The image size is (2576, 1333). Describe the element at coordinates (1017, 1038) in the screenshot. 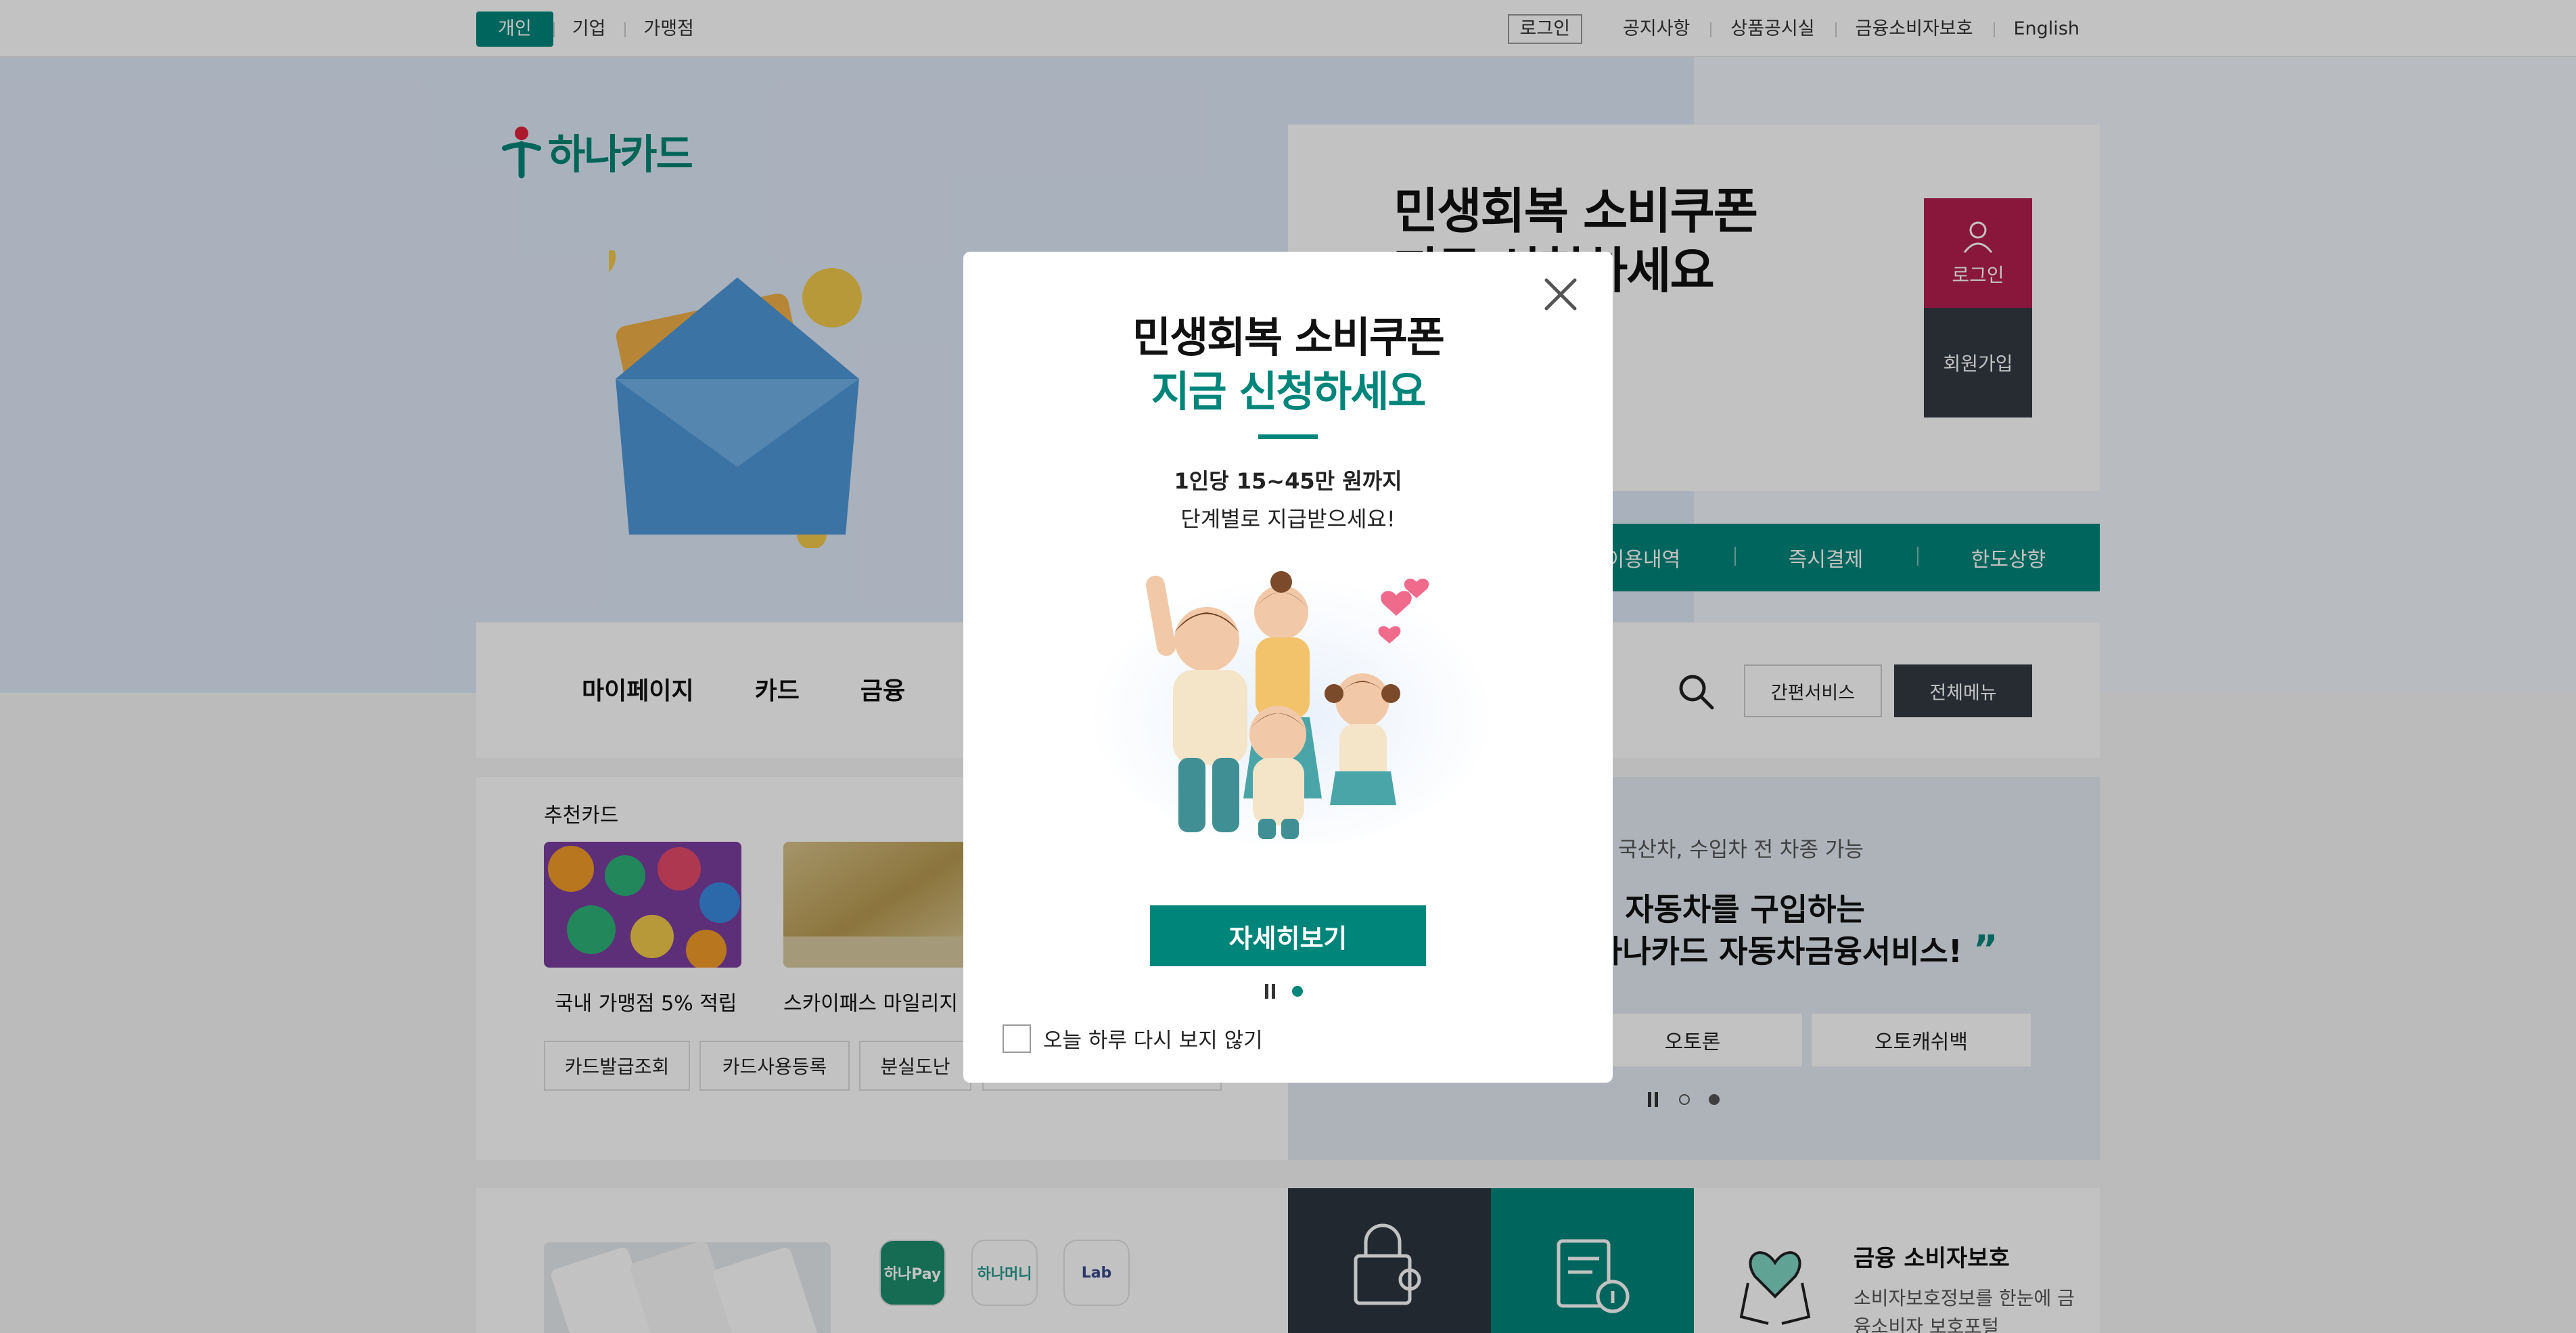

I see `dont-show-checkbox` at that location.